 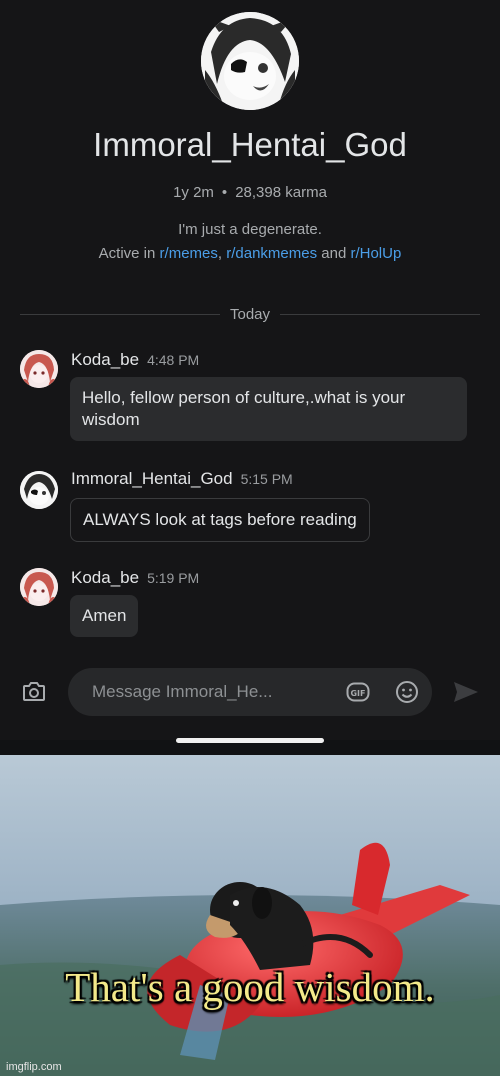 I want to click on message-timestamp: 5:15 PM, so click(x=266, y=479).